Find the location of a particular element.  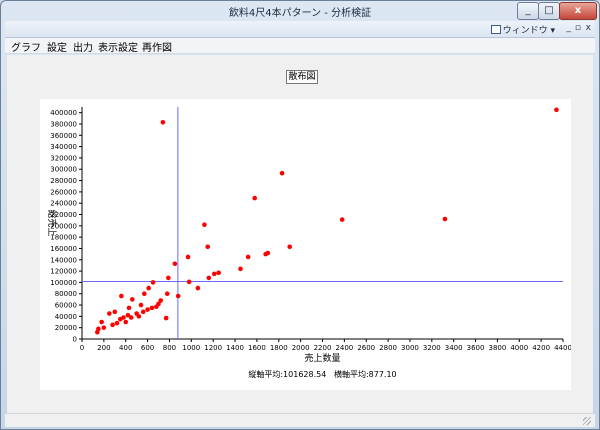

menu-display-settings: 表示設定 is located at coordinates (118, 46).